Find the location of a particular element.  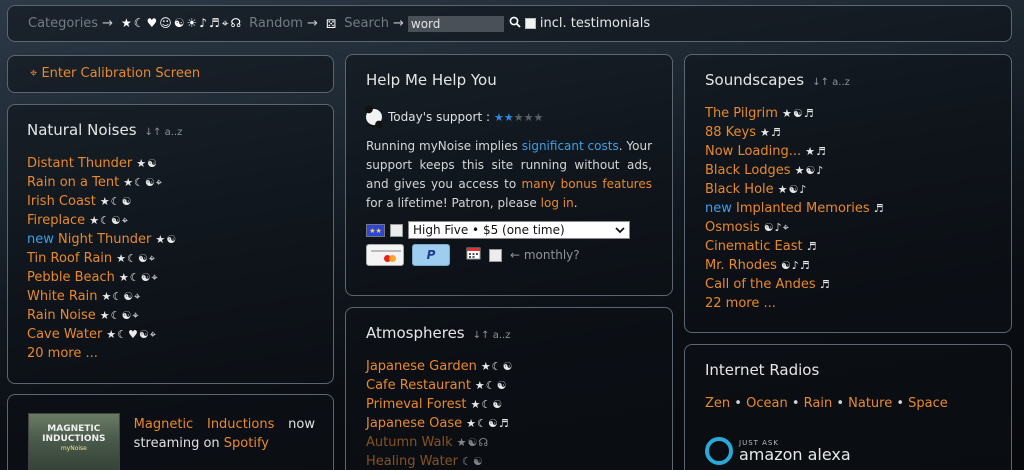

sound-link: Autumn Walk is located at coordinates (409, 442).